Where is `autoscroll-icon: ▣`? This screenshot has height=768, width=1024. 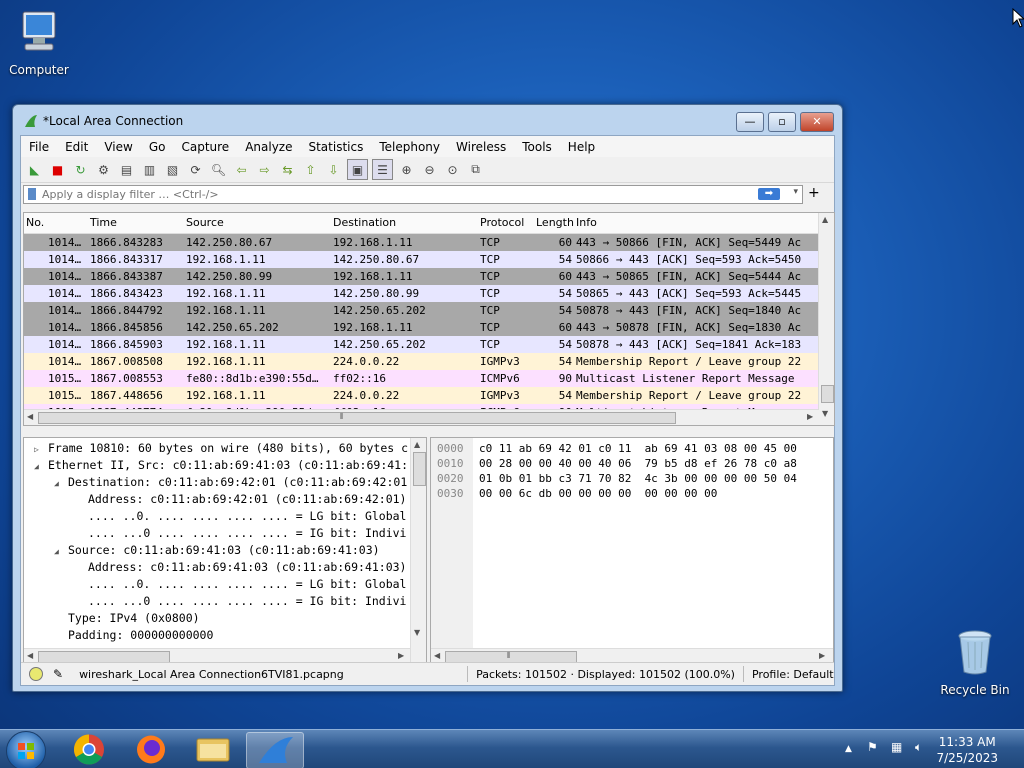
autoscroll-icon: ▣ is located at coordinates (357, 169).